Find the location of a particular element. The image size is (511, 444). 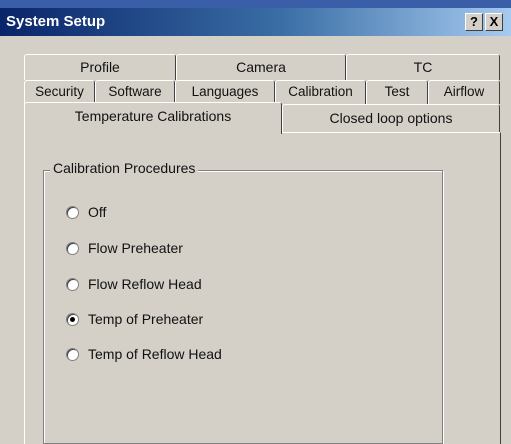

radio-off is located at coordinates (72, 212).